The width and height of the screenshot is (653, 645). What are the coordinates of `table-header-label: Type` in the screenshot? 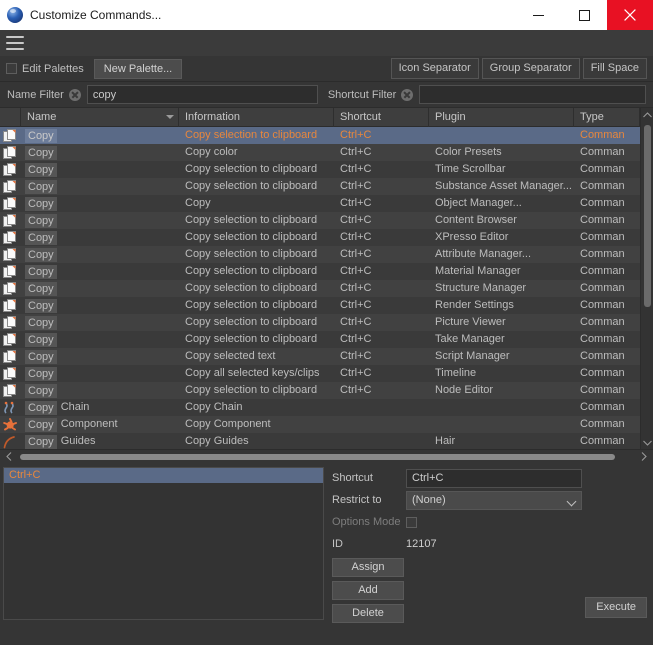 It's located at (592, 116).